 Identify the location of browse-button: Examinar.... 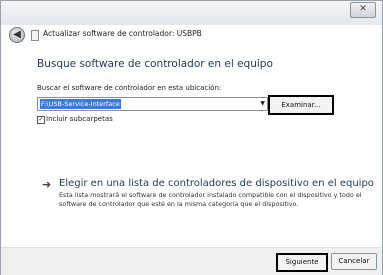
(301, 105).